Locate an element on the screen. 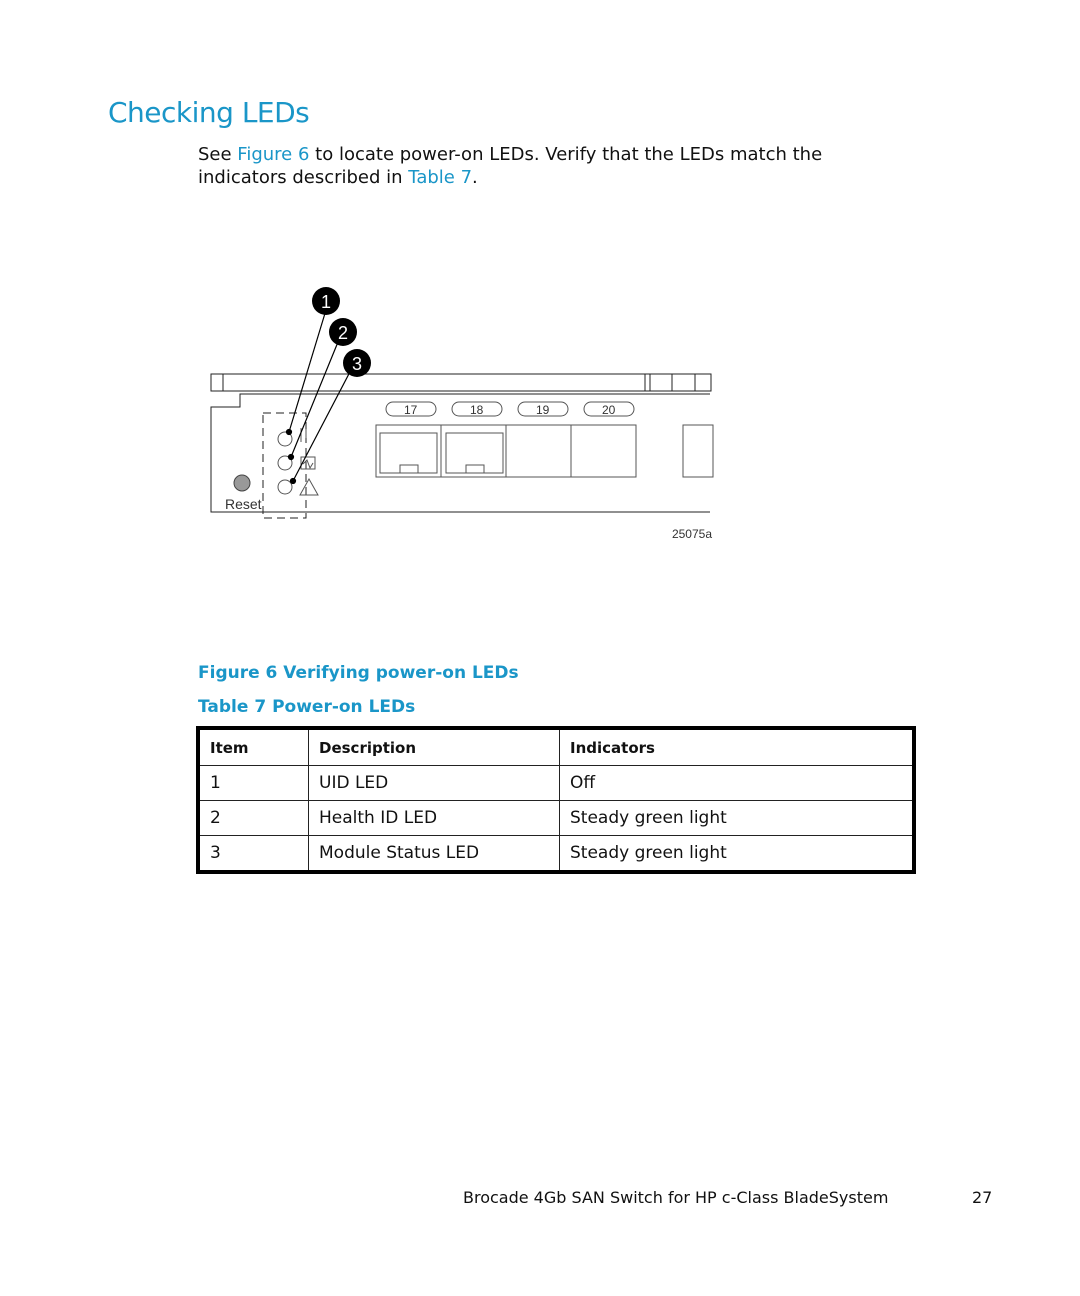 The width and height of the screenshot is (1080, 1296). figure-caption: Figure 6 Verifying power-on LEDs is located at coordinates (358, 673).